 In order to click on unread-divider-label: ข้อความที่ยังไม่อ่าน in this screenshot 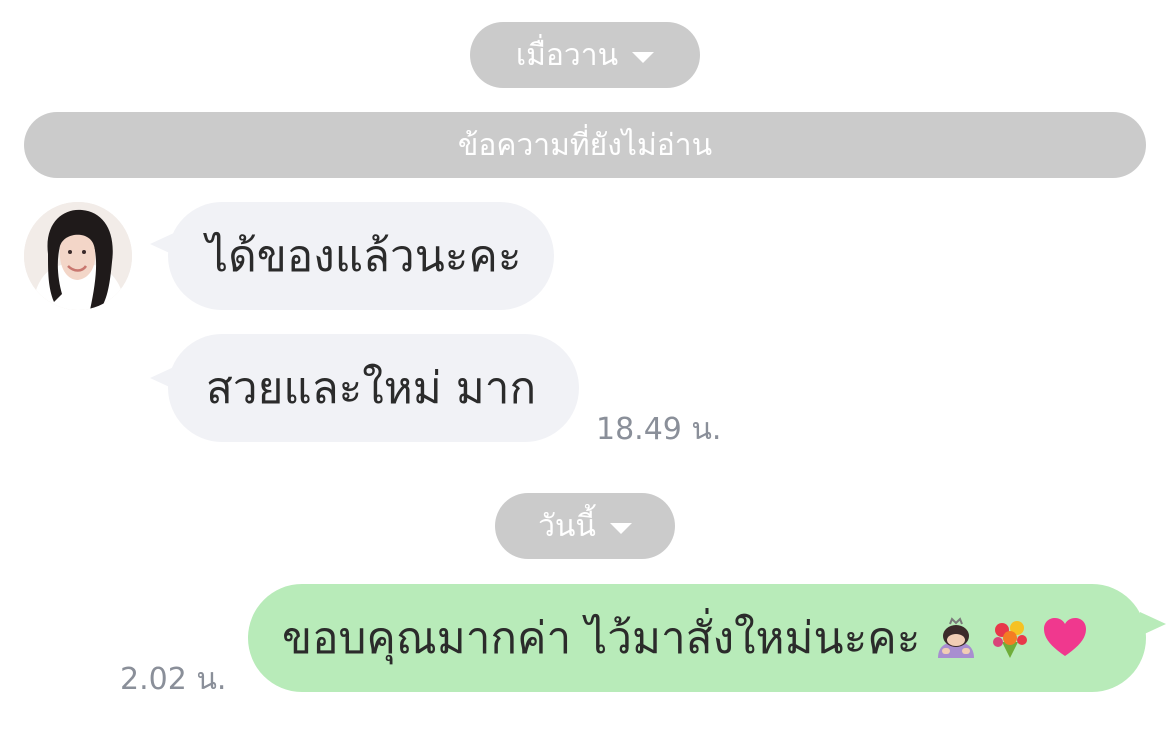, I will do `click(585, 145)`.